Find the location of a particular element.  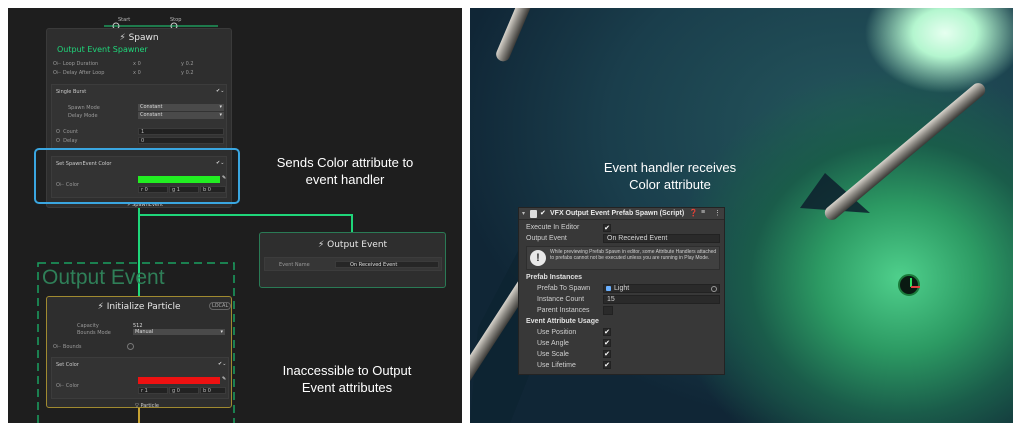

delay-field: 0 is located at coordinates (181, 140).